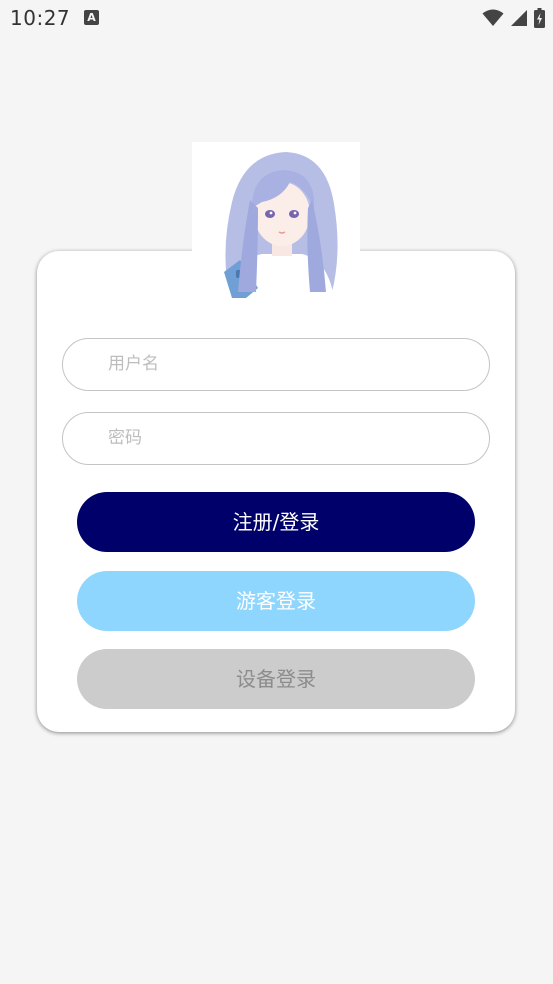  I want to click on cell-signal-icon, so click(519, 18).